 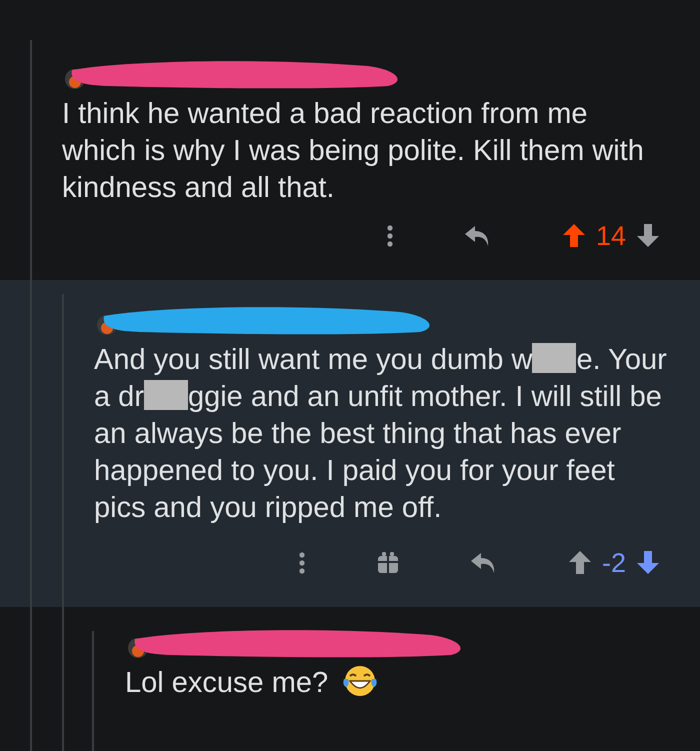 I want to click on gift-icon, so click(x=388, y=562).